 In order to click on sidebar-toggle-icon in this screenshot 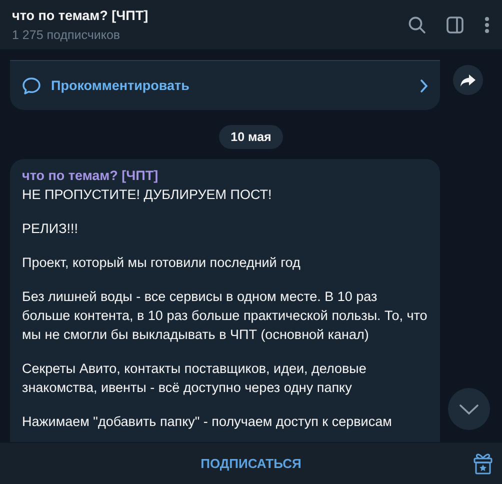, I will do `click(455, 25)`.